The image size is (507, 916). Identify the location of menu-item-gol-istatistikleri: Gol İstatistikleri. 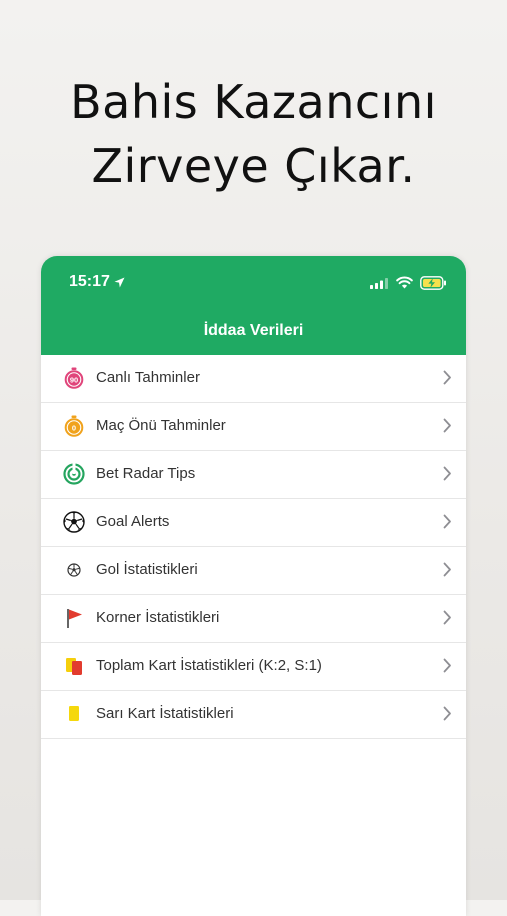
(253, 571).